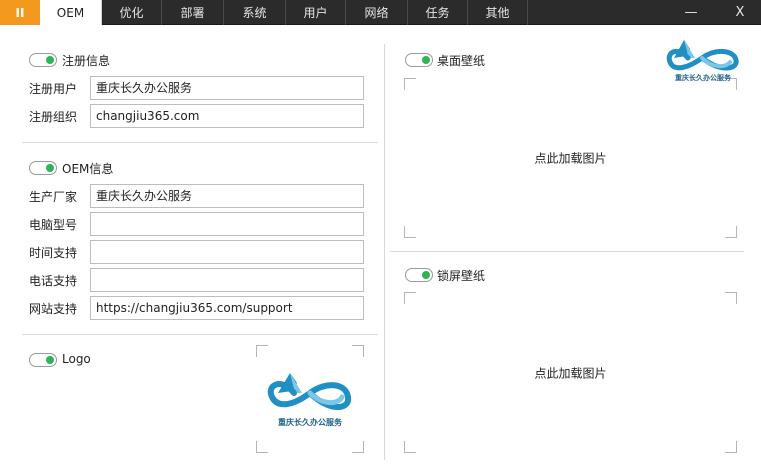 The height and width of the screenshot is (472, 761). Describe the element at coordinates (71, 12) in the screenshot. I see `tab-oem: OEM` at that location.